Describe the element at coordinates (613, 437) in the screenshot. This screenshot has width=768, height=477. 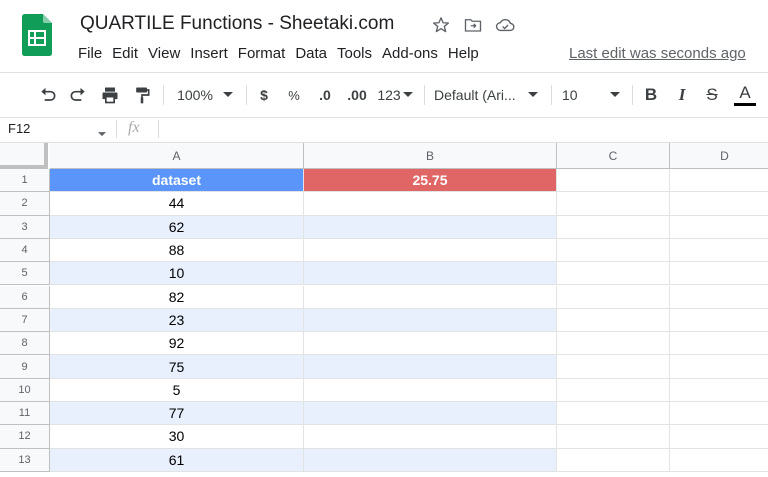
I see `cell-c12` at that location.